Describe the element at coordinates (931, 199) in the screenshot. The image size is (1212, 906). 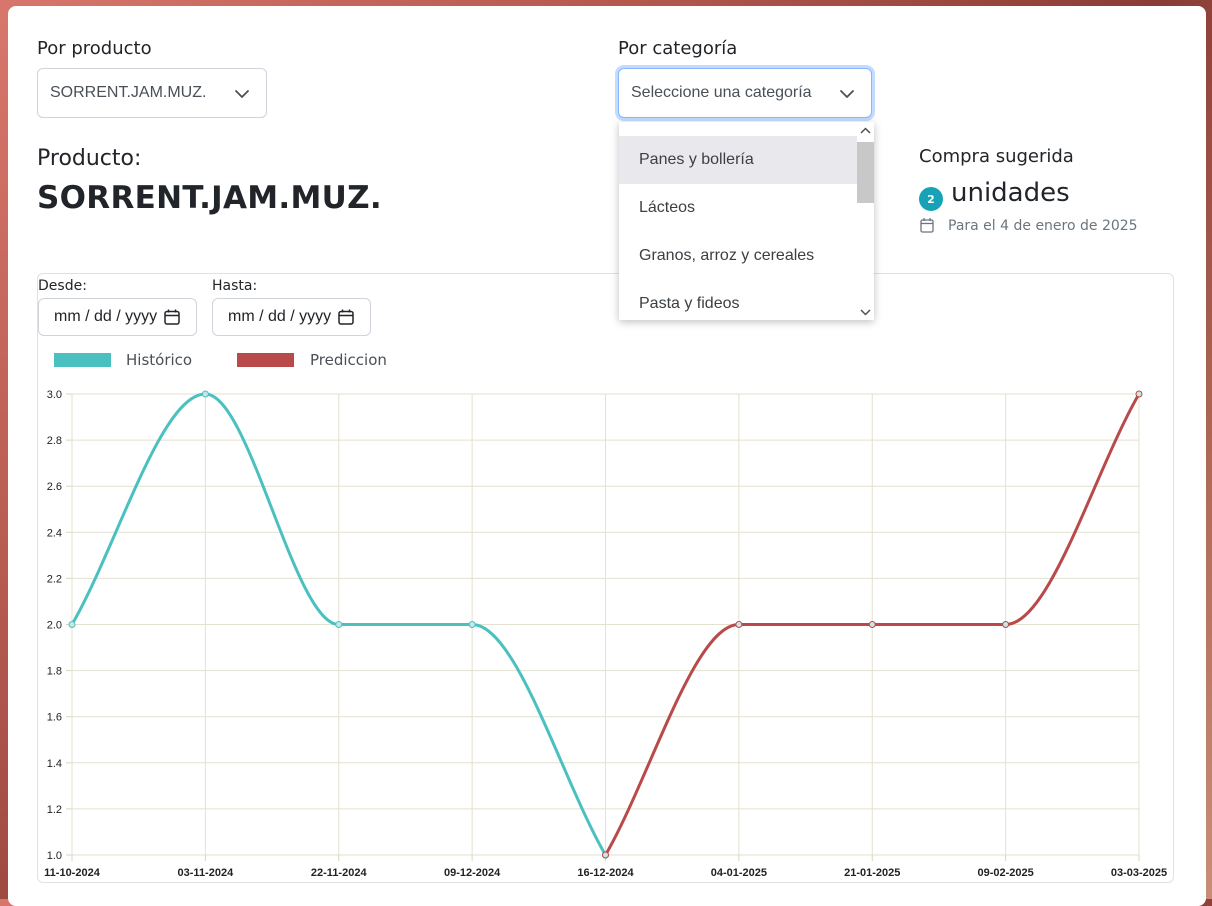
I see `suggested-quantity-badge: 2` at that location.